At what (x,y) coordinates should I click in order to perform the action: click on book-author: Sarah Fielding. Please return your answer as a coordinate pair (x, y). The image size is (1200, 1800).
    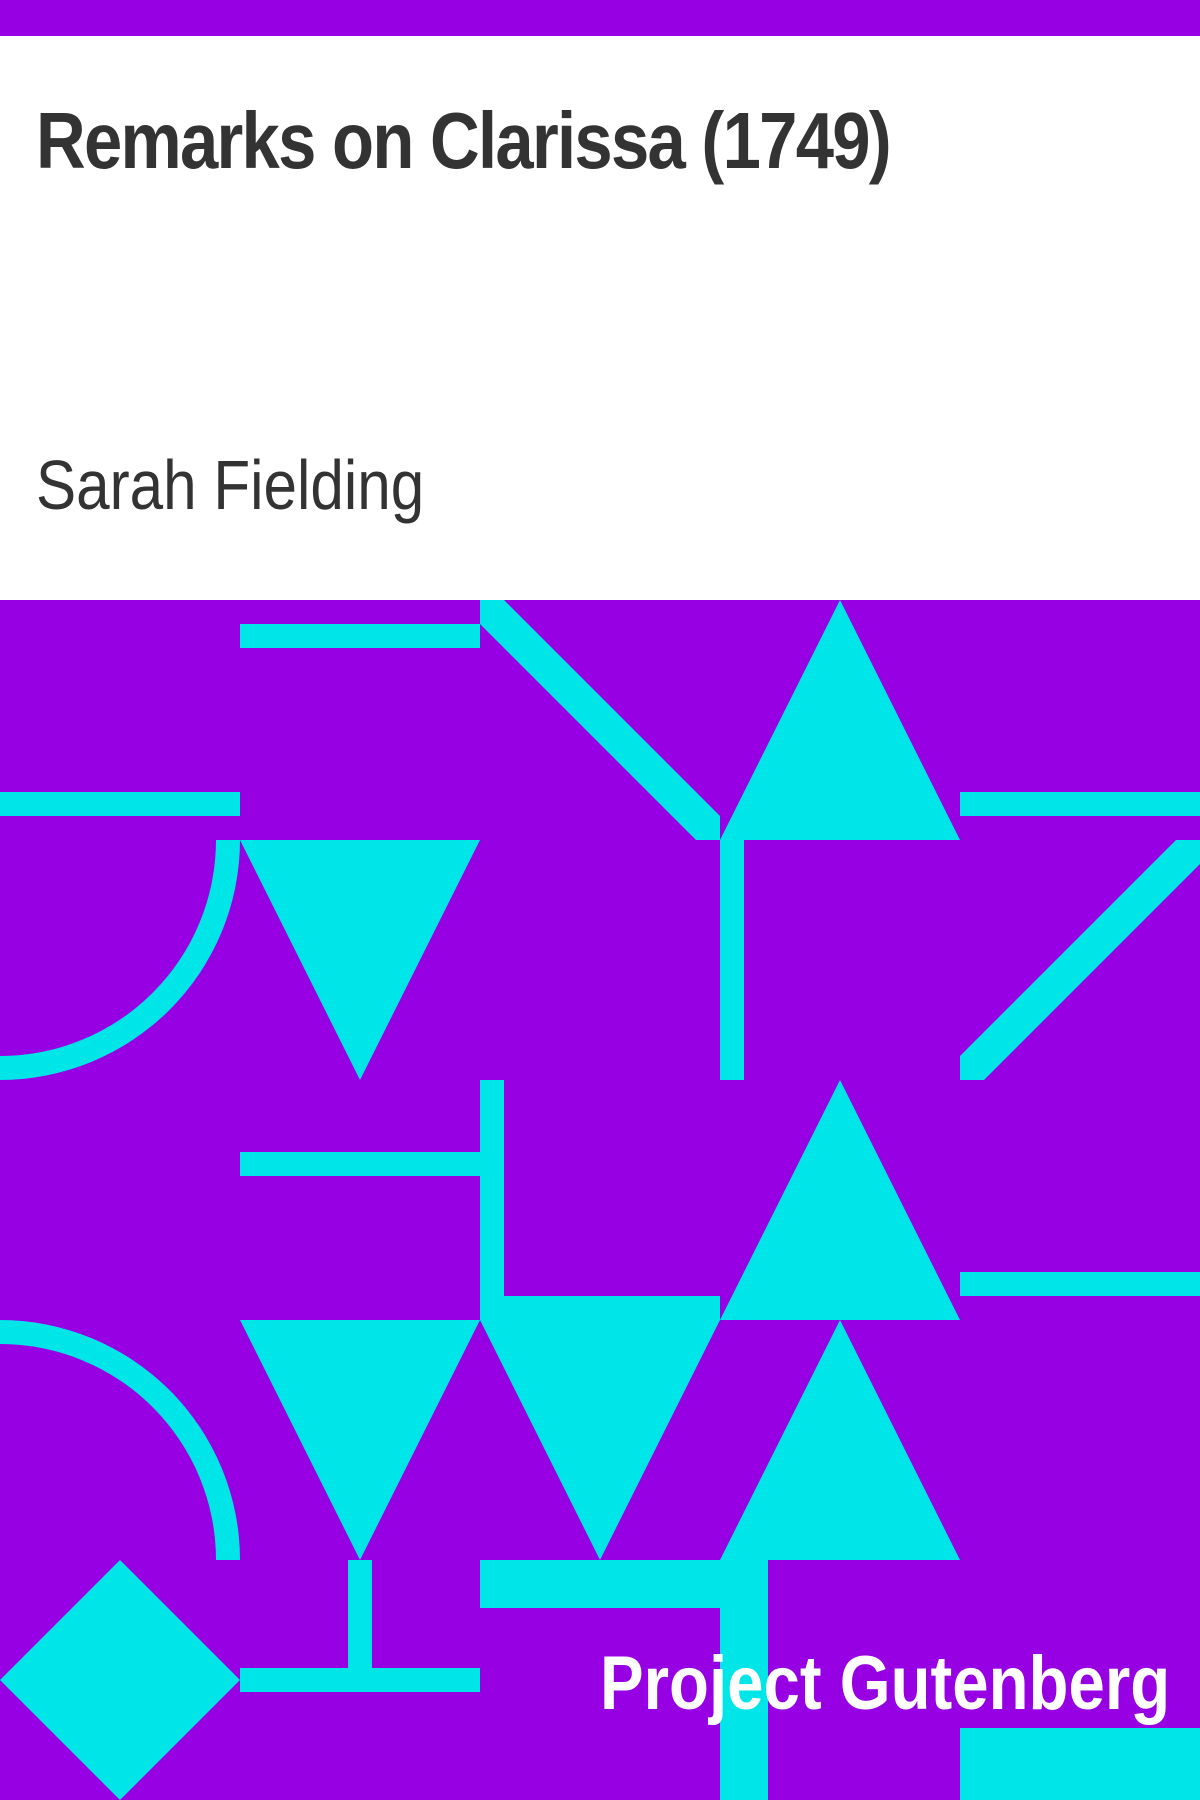
    Looking at the image, I should click on (230, 485).